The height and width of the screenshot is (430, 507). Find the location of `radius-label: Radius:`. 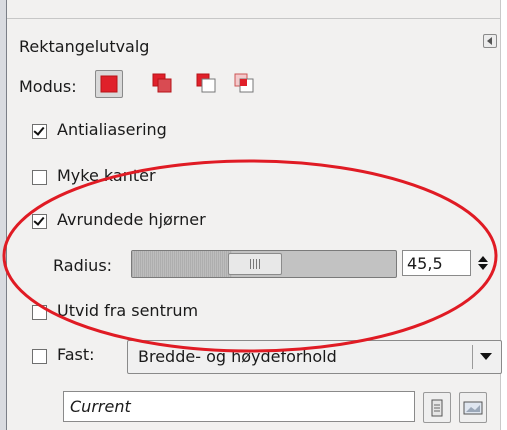

radius-label: Radius: is located at coordinates (83, 265).